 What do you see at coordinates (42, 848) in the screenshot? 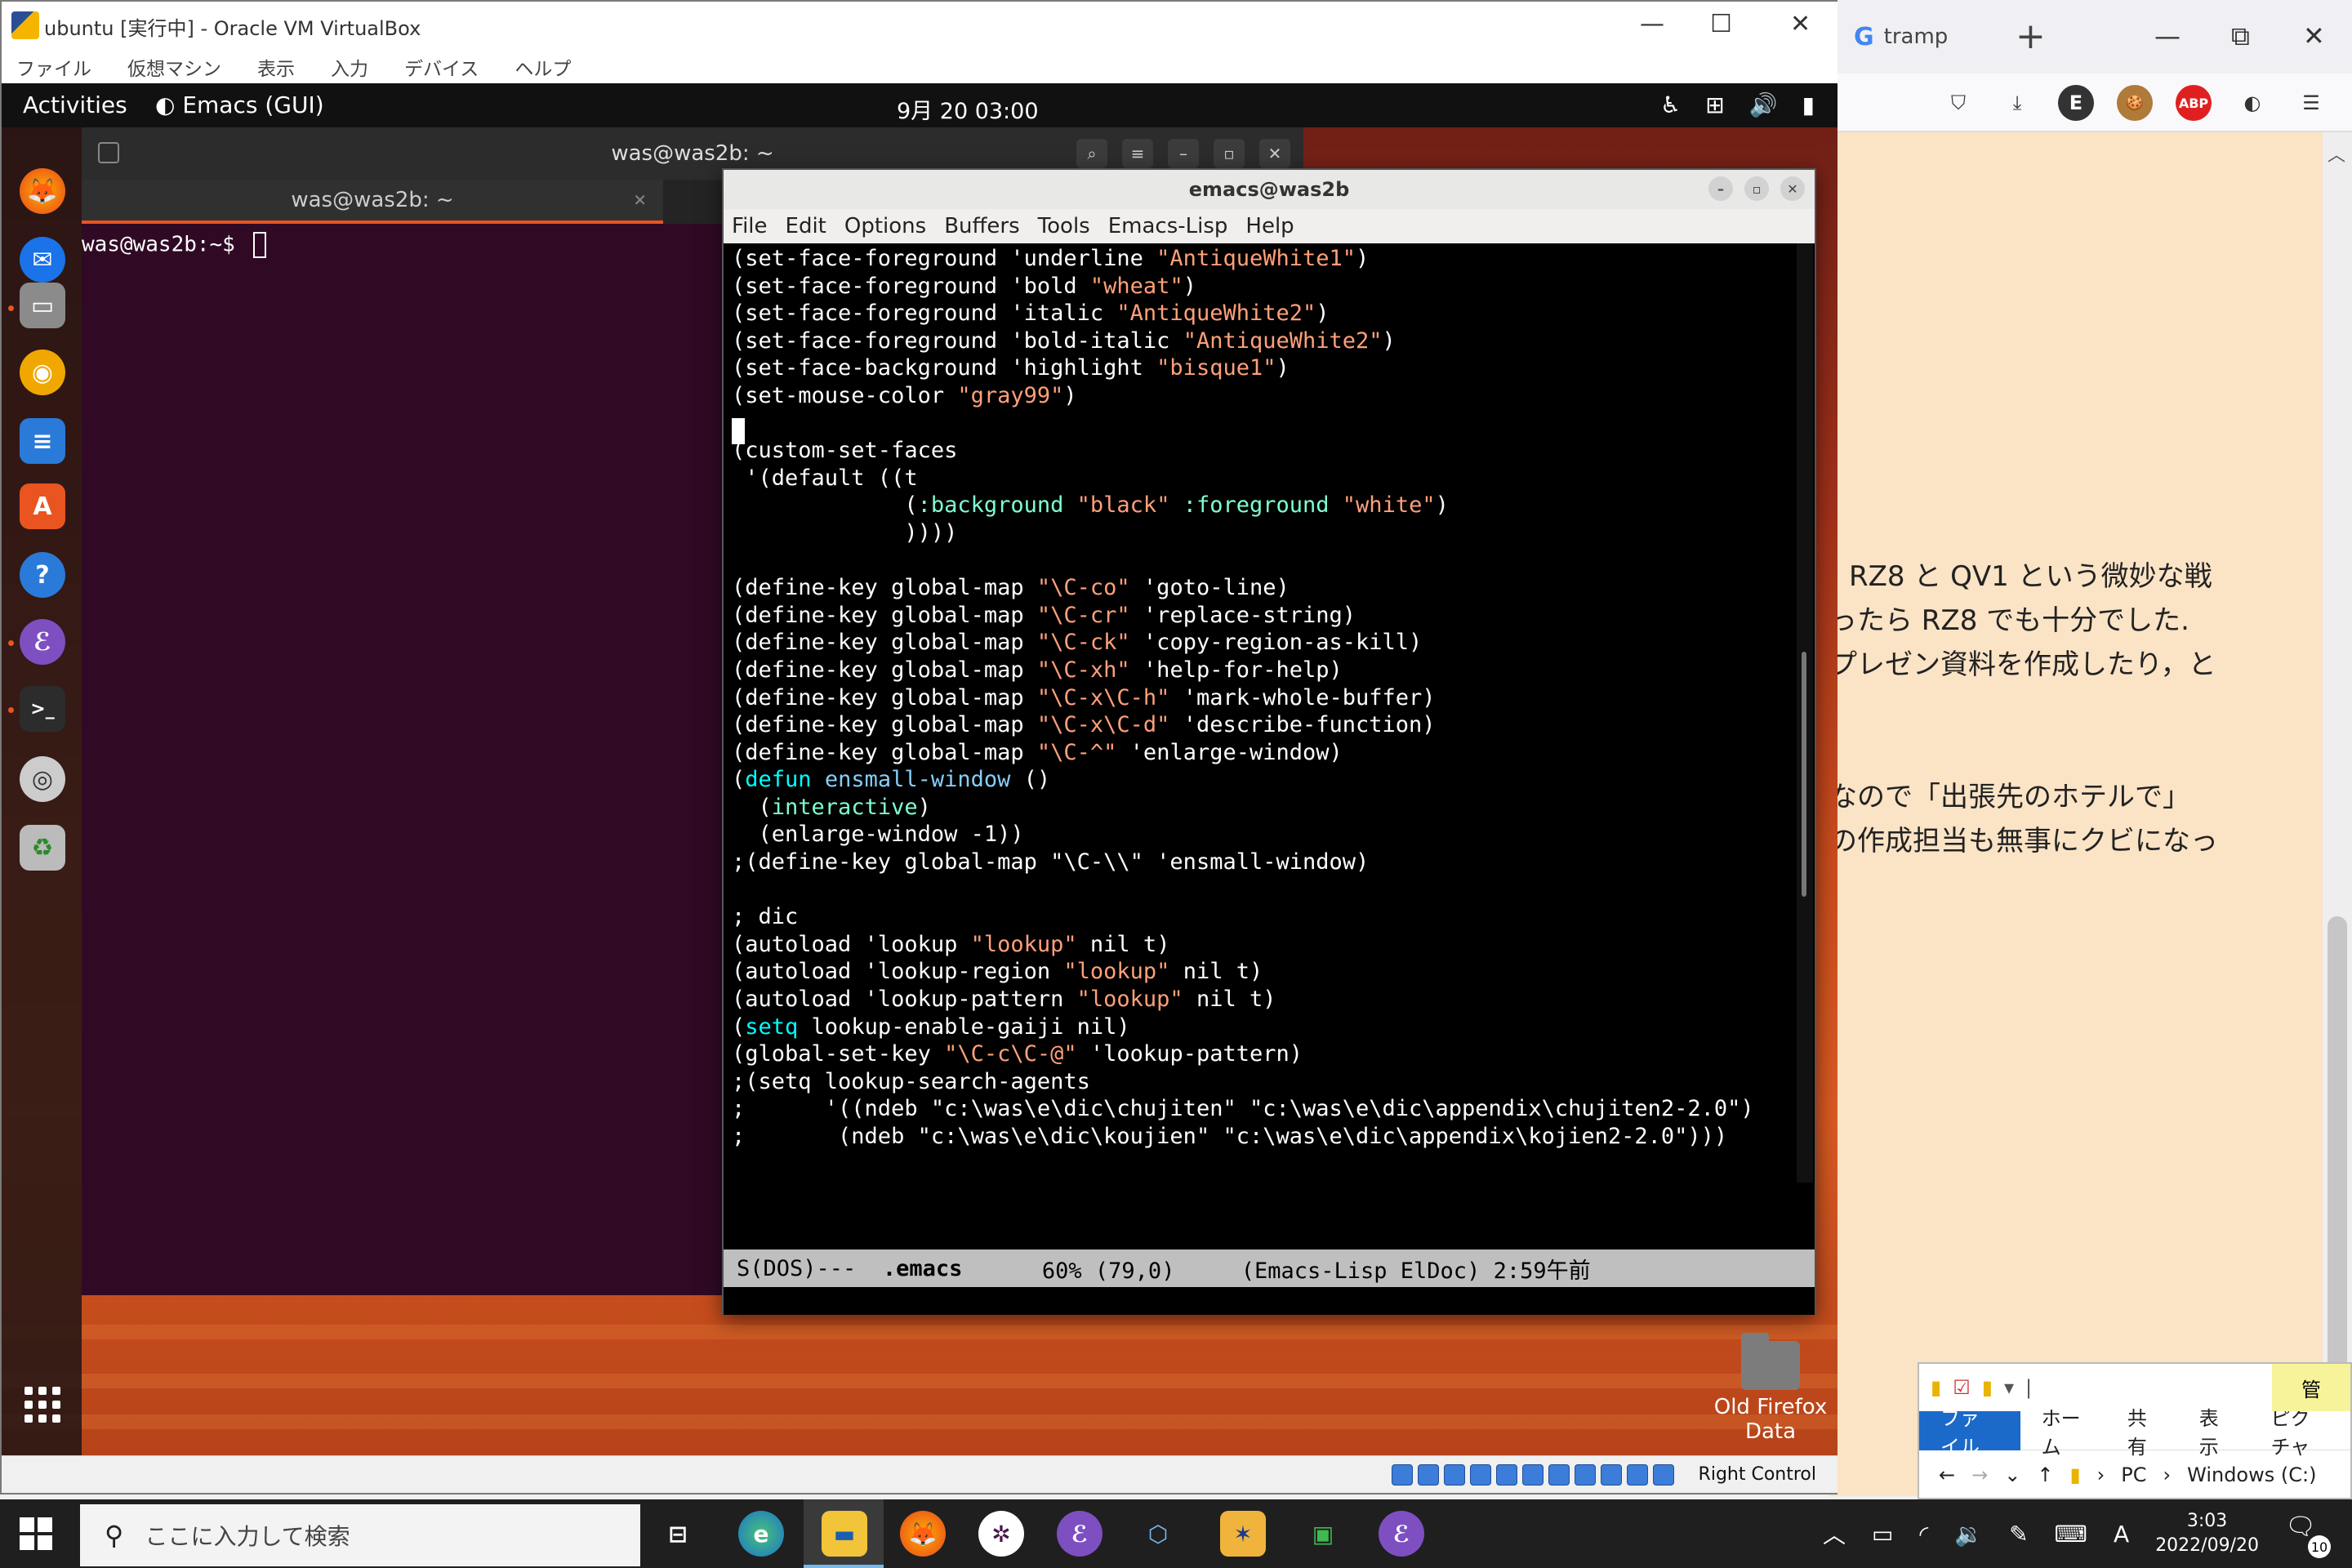
I see `trash-dock-icon: ♻` at bounding box center [42, 848].